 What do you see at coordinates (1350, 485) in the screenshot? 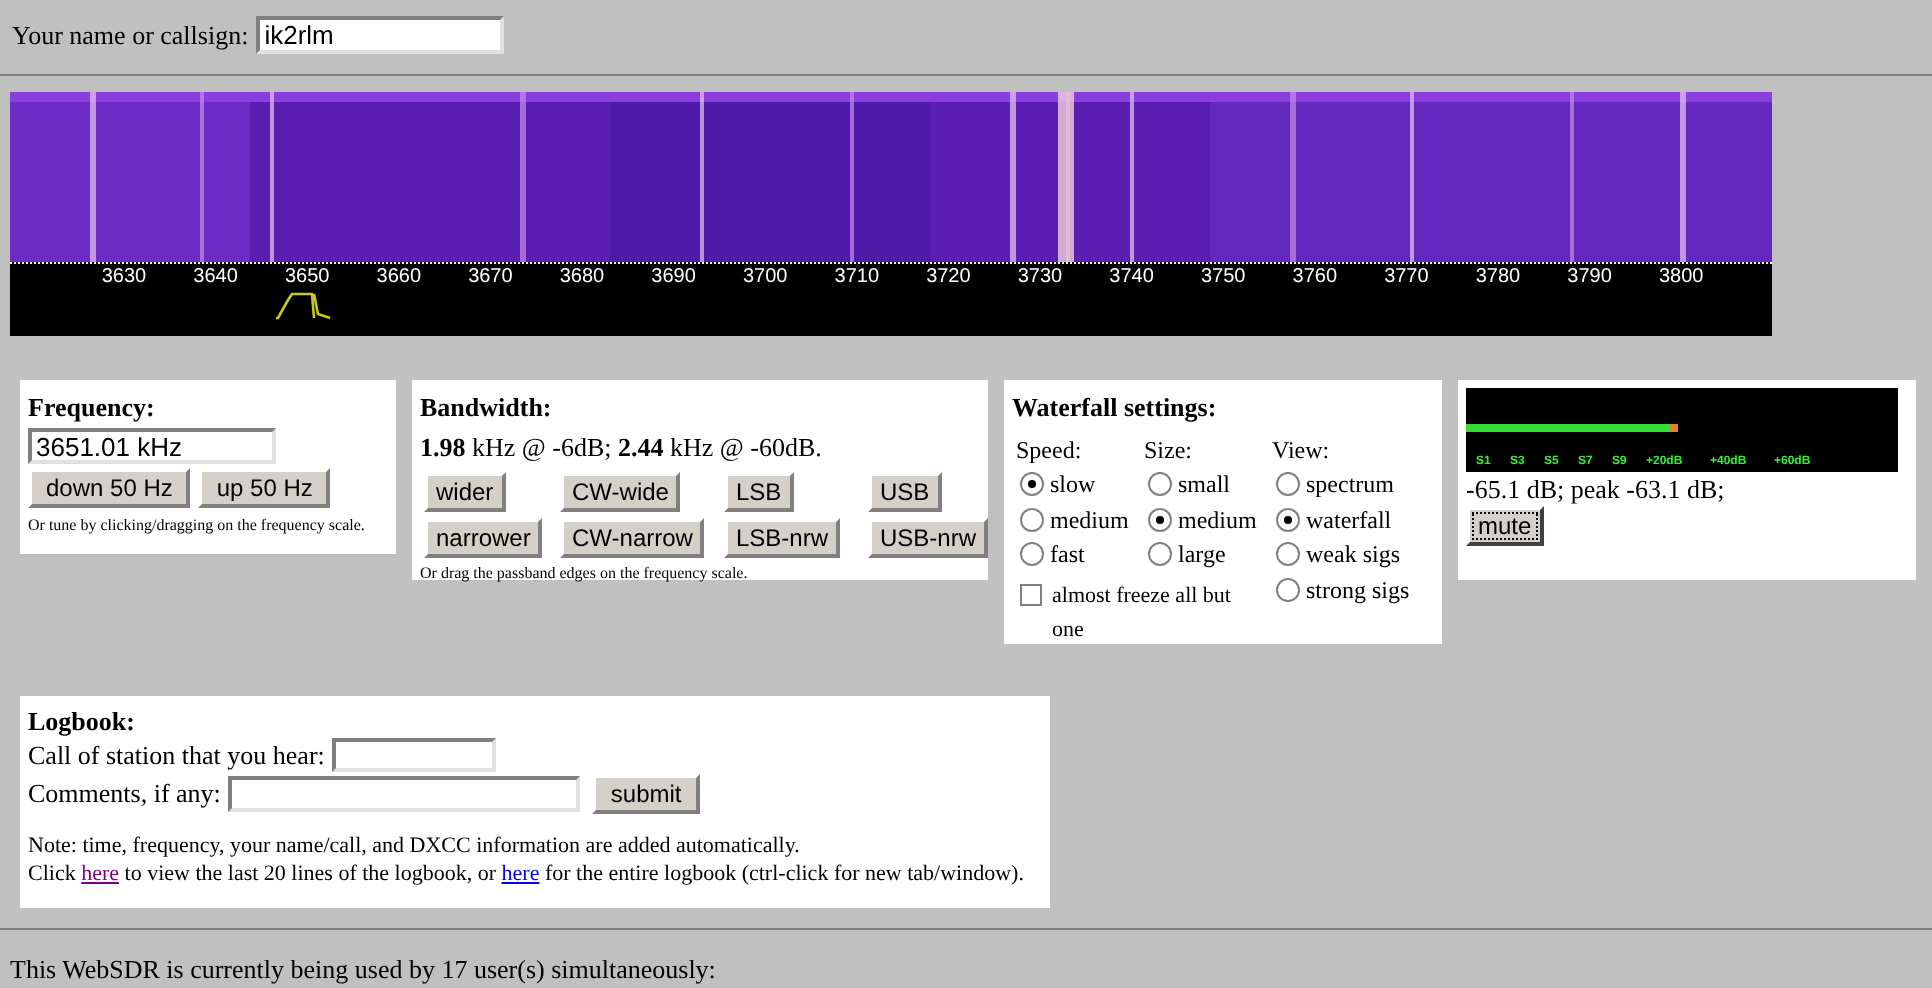
I see `radio-label: spectrum` at bounding box center [1350, 485].